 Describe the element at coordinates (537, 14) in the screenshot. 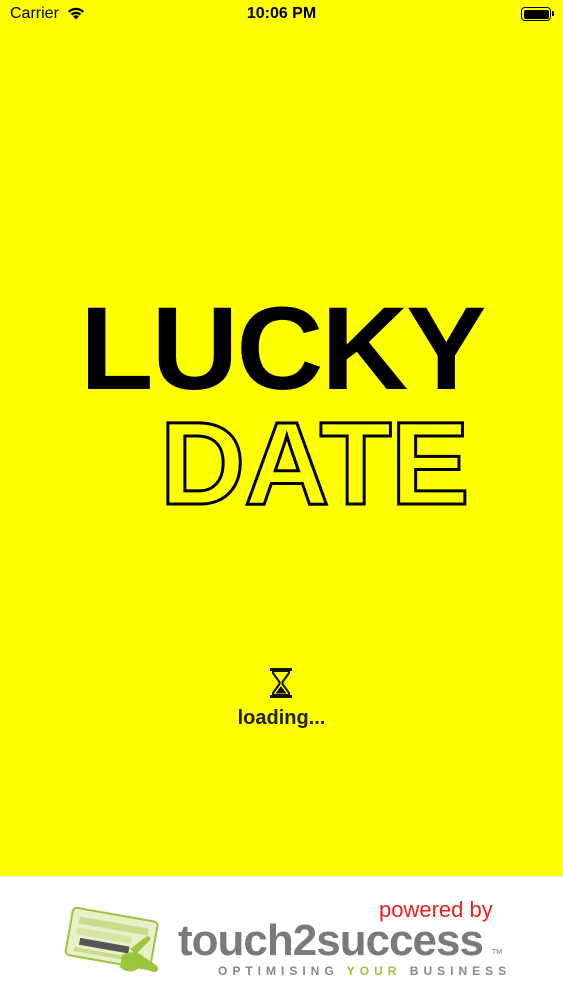

I see `battery-icon` at that location.